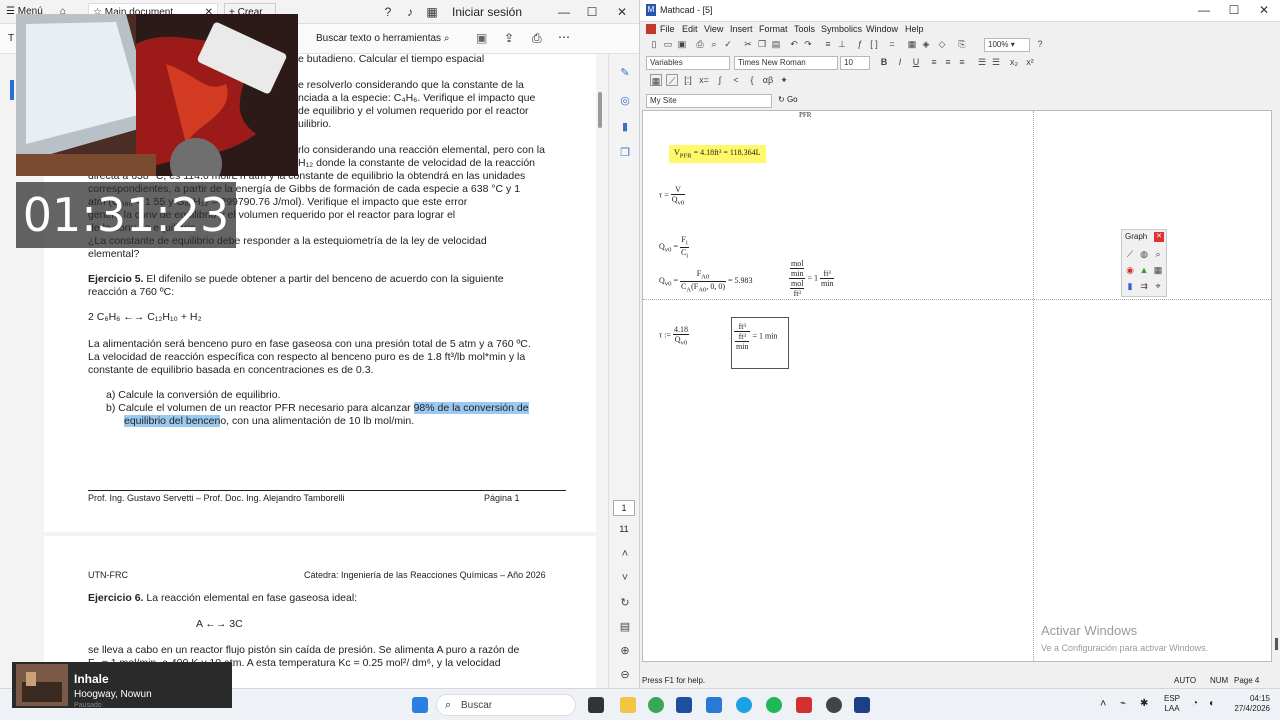 The image size is (1280, 720). What do you see at coordinates (900, 62) in the screenshot?
I see `italic-icon: I` at bounding box center [900, 62].